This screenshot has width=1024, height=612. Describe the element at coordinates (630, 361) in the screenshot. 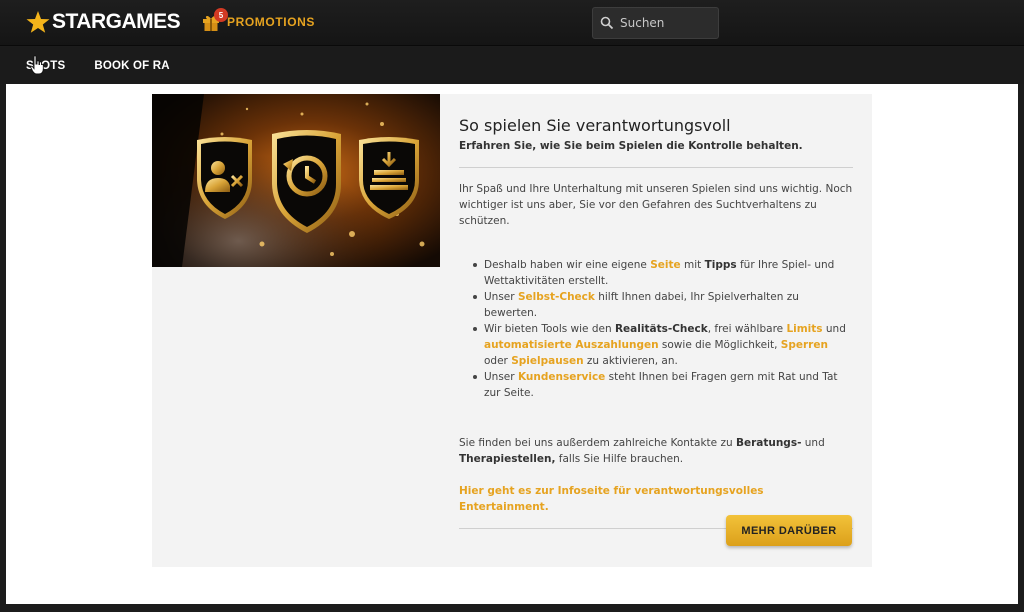

I see `list-text: zu aktivieren, an.` at that location.